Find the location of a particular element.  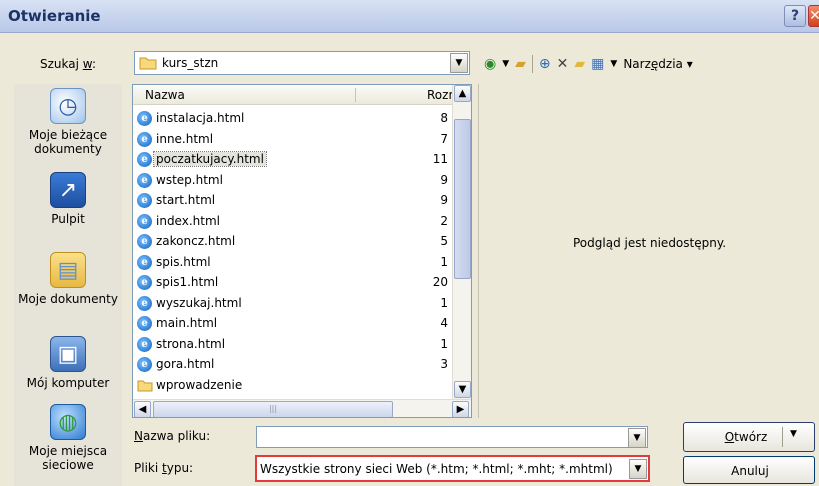

place-label: Pulpit is located at coordinates (68, 219).